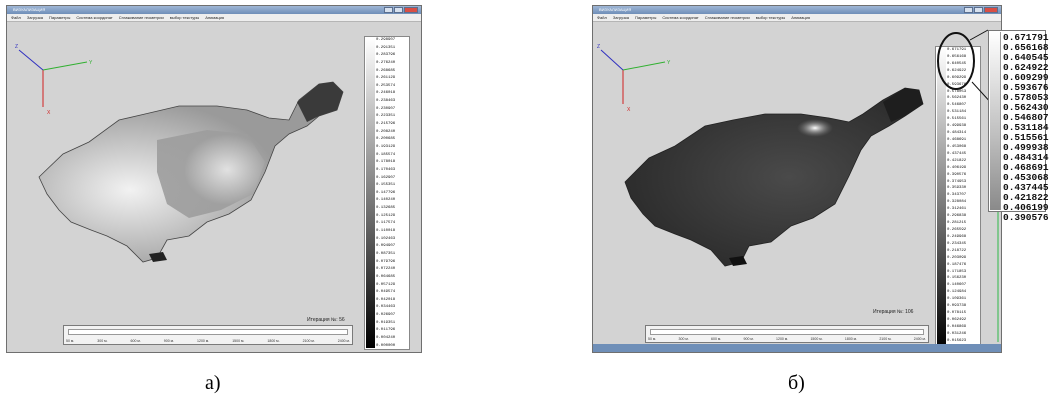  What do you see at coordinates (796, 383) in the screenshot?
I see `caption-b: б)` at bounding box center [796, 383].